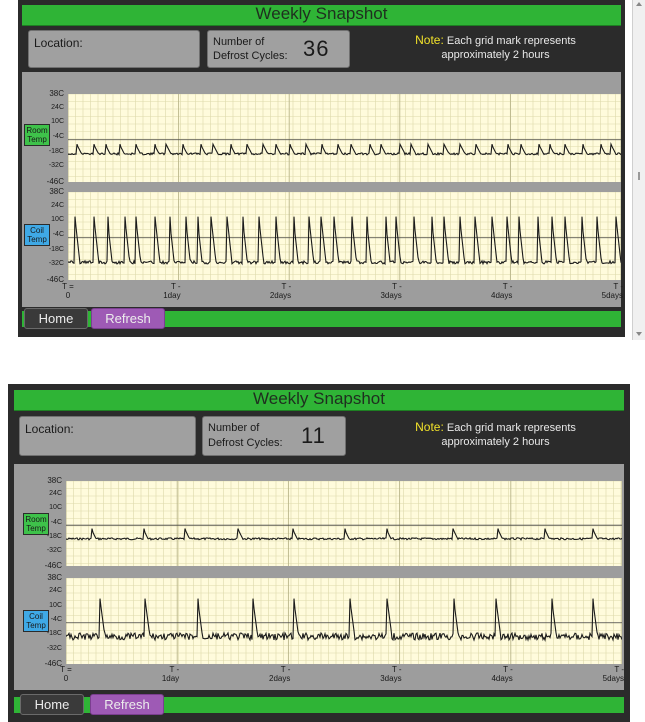  What do you see at coordinates (107, 436) in the screenshot?
I see `location-box-2: Location:` at bounding box center [107, 436].